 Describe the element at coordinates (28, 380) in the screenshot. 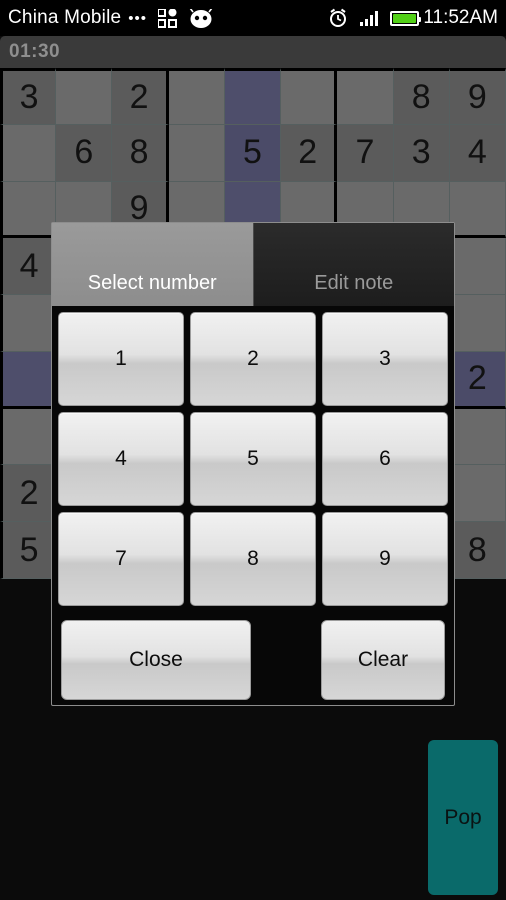

I see `sudoku-cell-r6c1` at that location.